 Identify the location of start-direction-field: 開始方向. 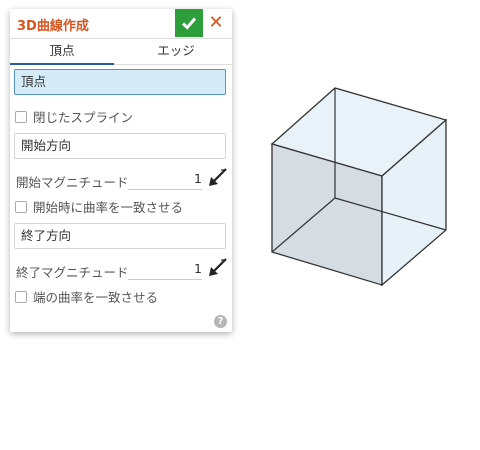
(120, 146).